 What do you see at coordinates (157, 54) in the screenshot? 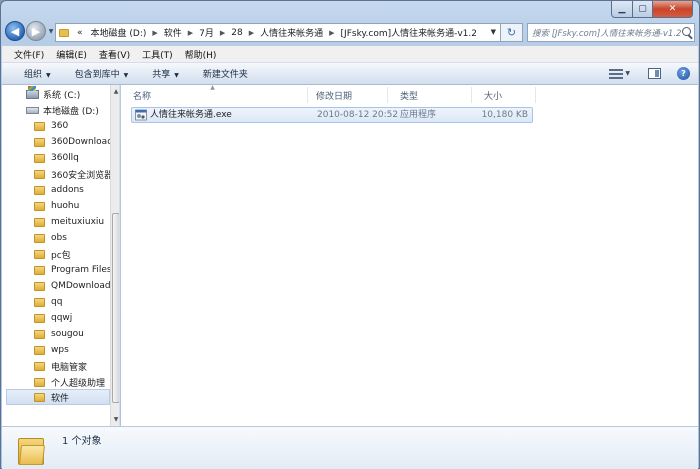
I see `menu-tools: 工具(T)` at bounding box center [157, 54].